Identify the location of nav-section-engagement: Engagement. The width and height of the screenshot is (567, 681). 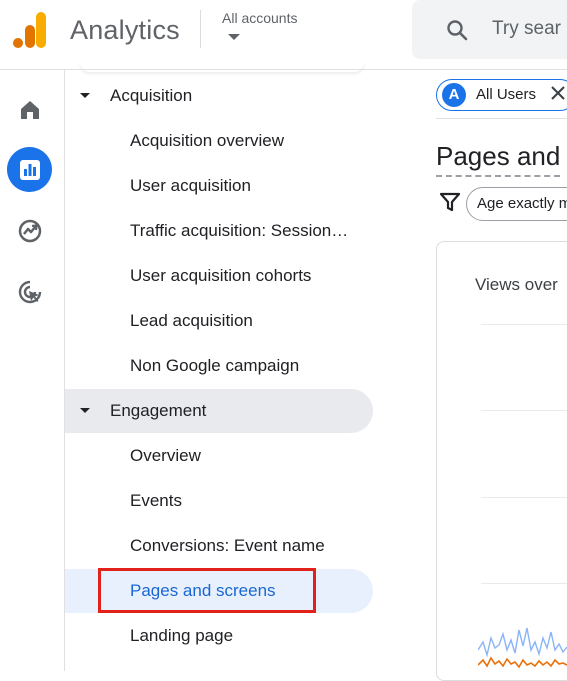
(219, 411).